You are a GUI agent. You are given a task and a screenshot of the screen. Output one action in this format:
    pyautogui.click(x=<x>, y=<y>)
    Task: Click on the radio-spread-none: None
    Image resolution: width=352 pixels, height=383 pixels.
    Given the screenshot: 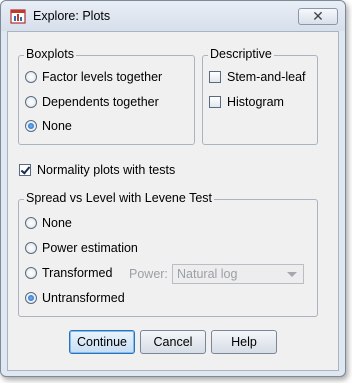 What is the action you would take?
    pyautogui.click(x=48, y=224)
    